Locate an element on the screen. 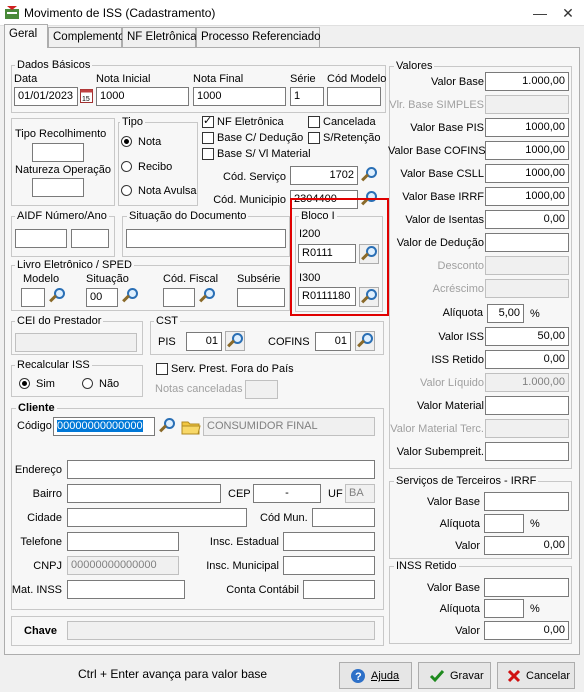 This screenshot has height=692, width=584. inss-aliquota-input is located at coordinates (504, 608).